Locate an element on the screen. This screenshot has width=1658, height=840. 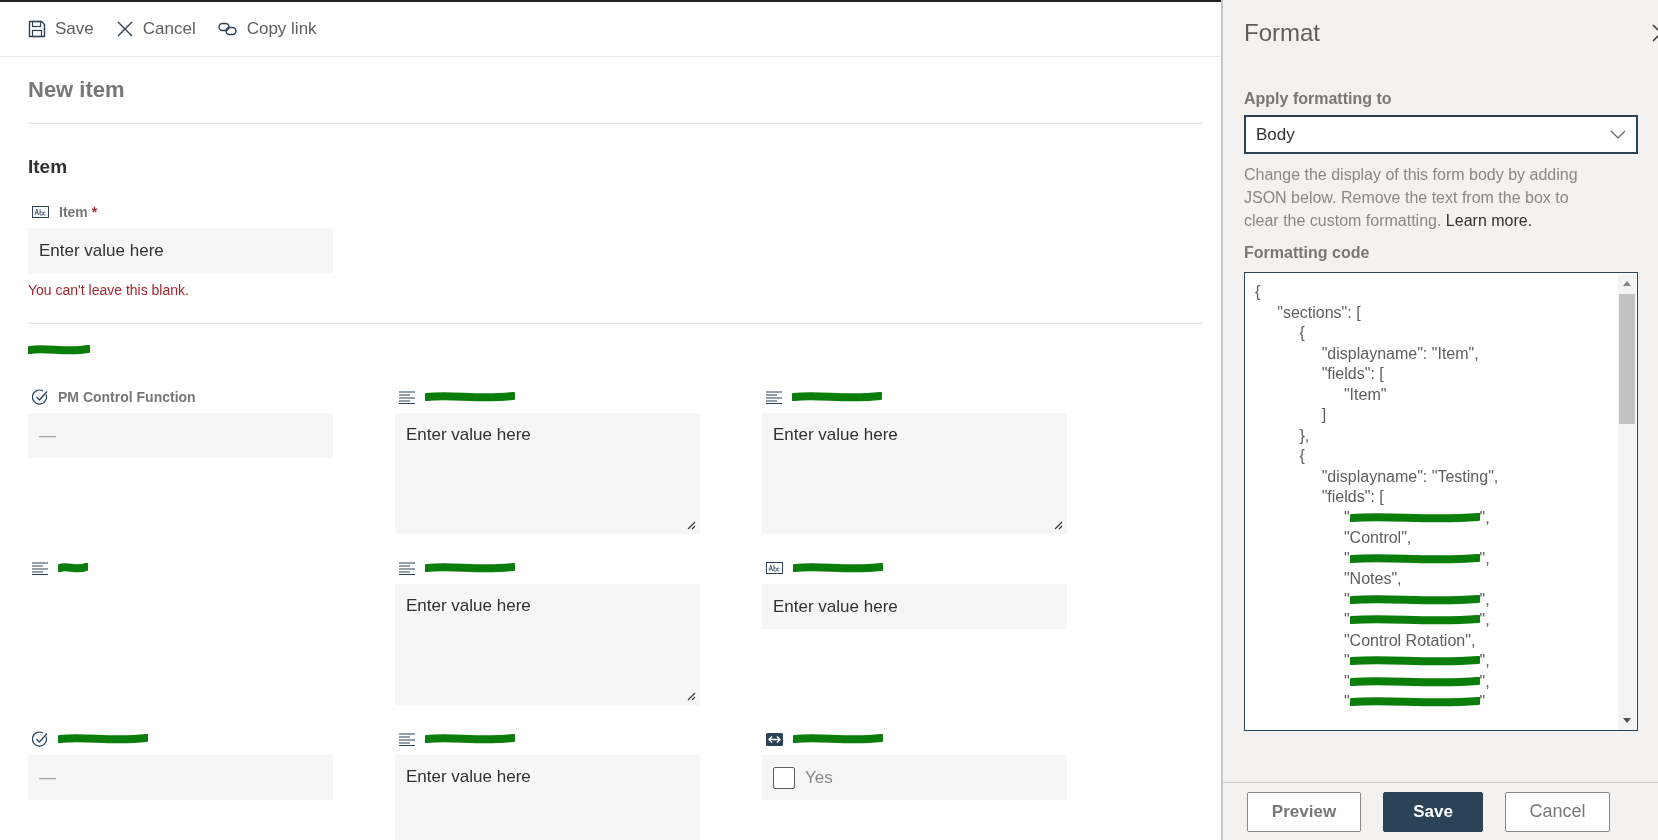
dropdown: Body is located at coordinates (1441, 134).